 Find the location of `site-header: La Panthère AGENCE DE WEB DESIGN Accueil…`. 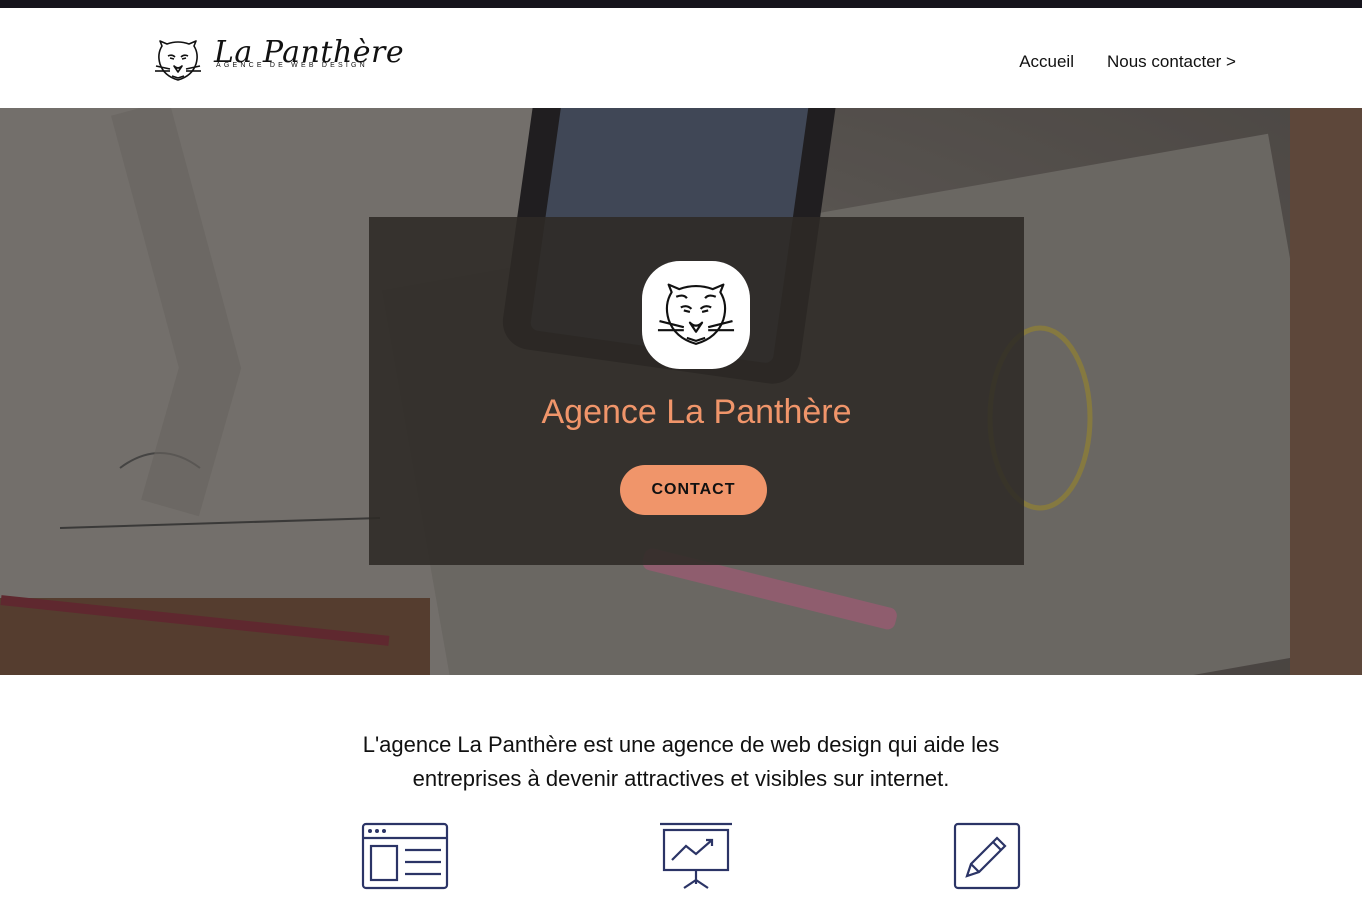

site-header: La Panthère AGENCE DE WEB DESIGN Accueil… is located at coordinates (681, 58).